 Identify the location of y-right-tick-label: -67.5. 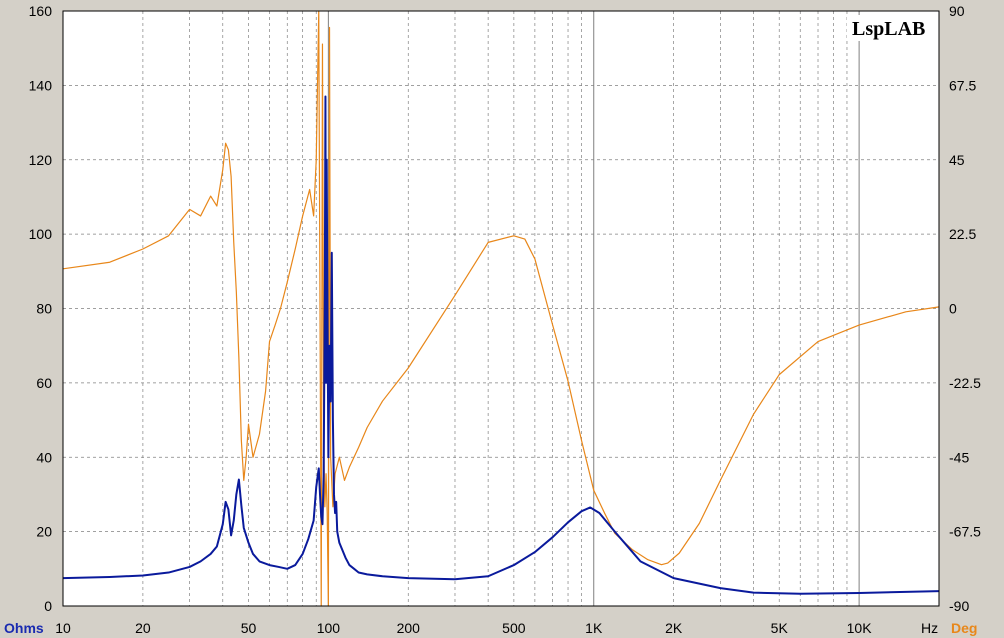
(965, 532).